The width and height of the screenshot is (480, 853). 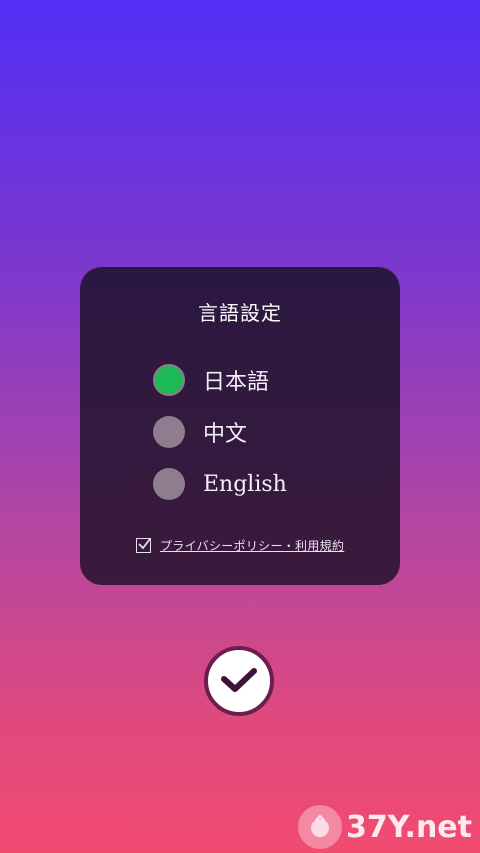 What do you see at coordinates (245, 484) in the screenshot?
I see `language-label-english: English` at bounding box center [245, 484].